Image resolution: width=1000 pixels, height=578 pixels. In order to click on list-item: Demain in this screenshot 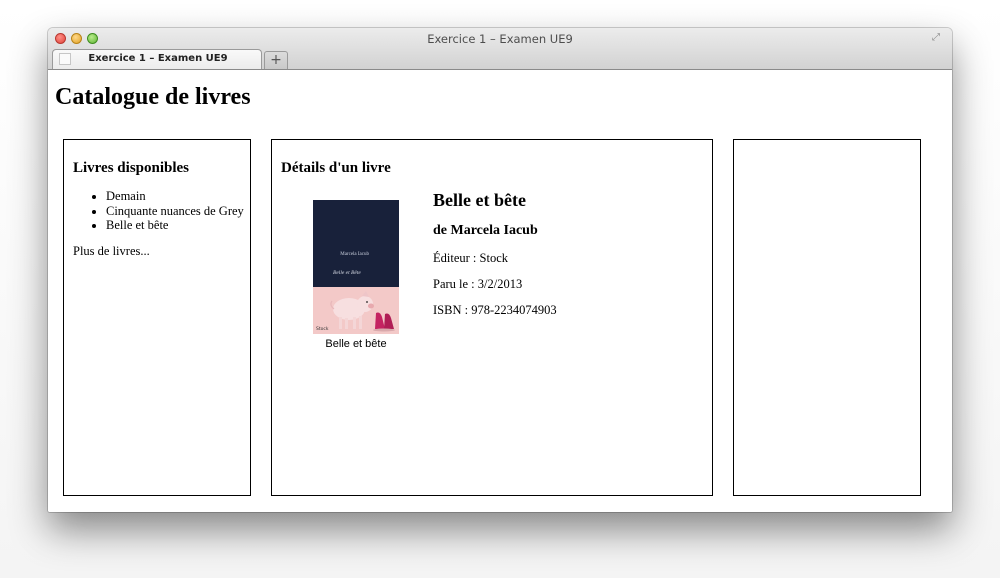, I will do `click(175, 196)`.